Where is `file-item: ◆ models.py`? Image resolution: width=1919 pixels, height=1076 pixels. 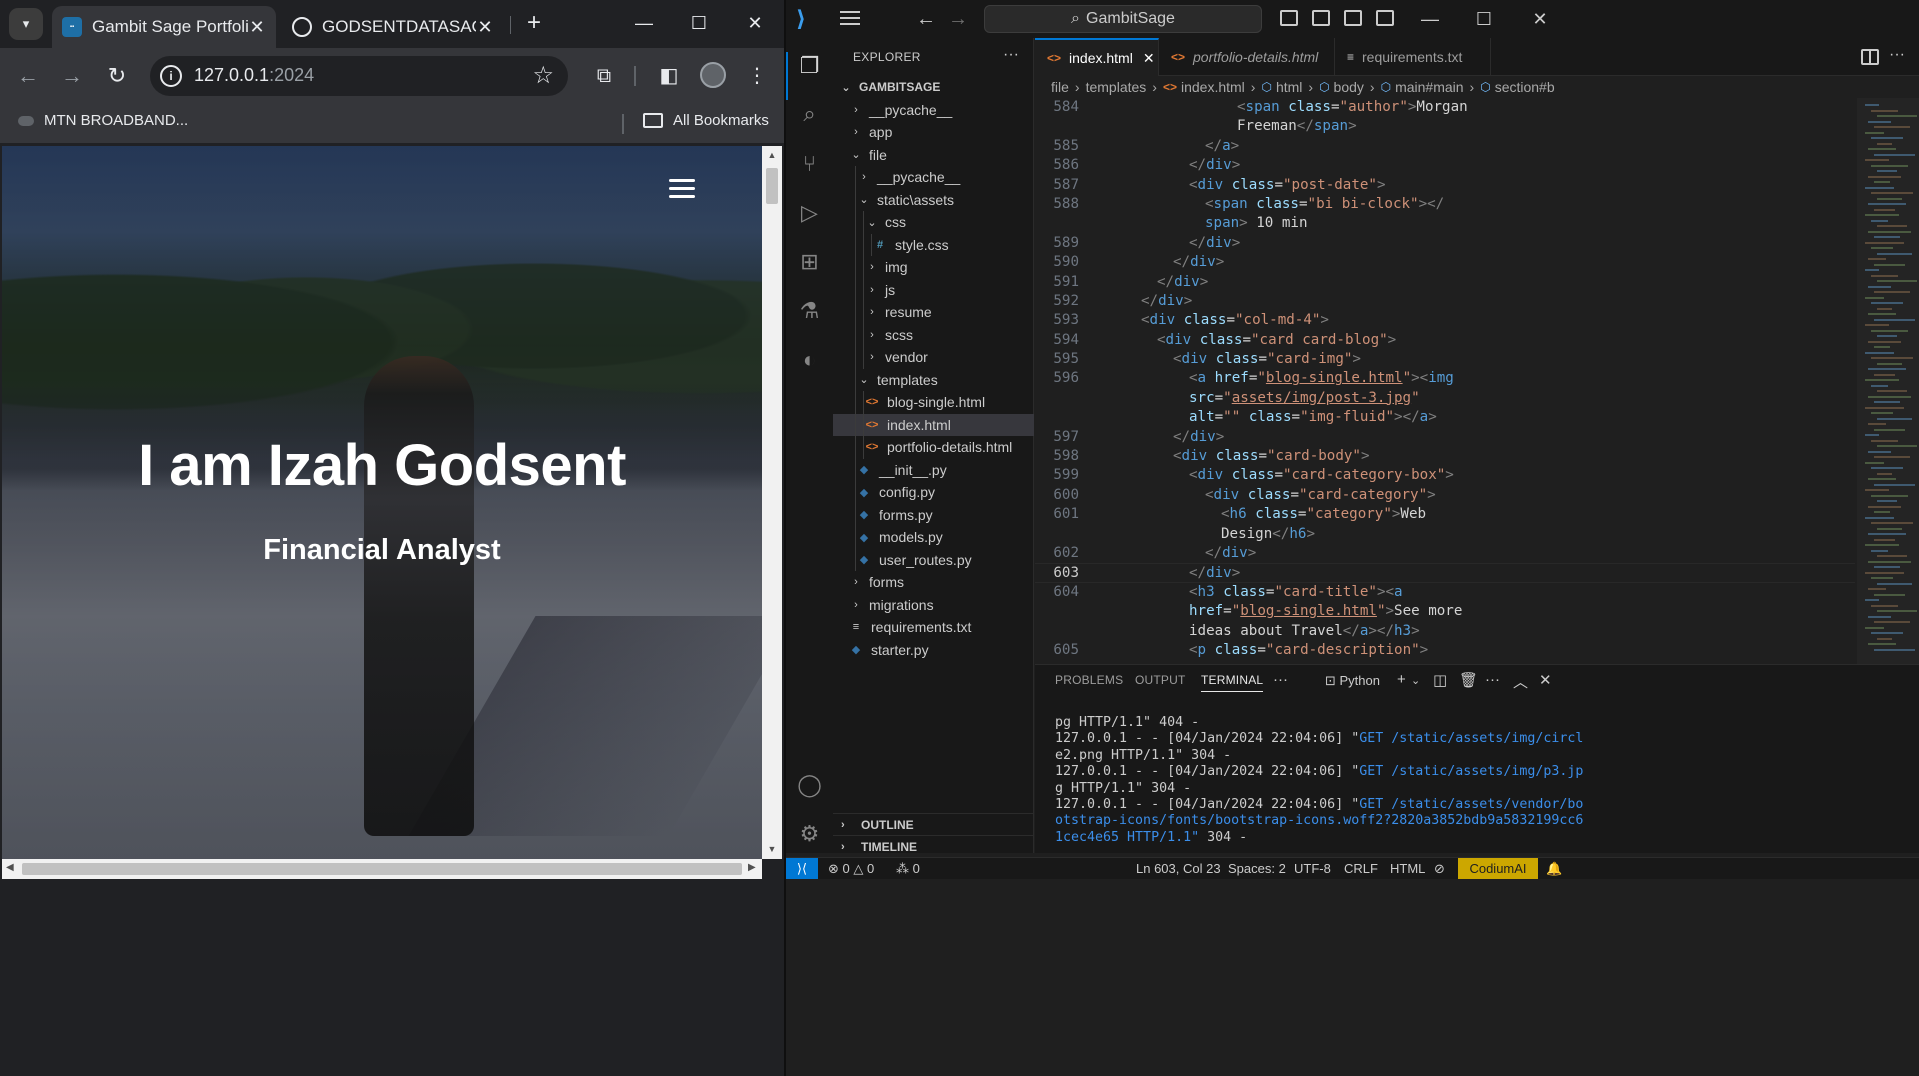 file-item: ◆ models.py is located at coordinates (933, 537).